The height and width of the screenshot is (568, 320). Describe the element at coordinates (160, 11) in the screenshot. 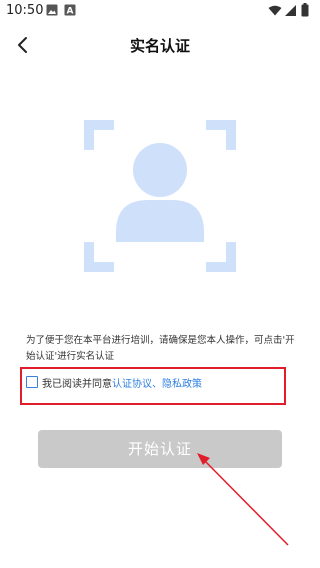

I see `status-bar: 10:50 A` at that location.